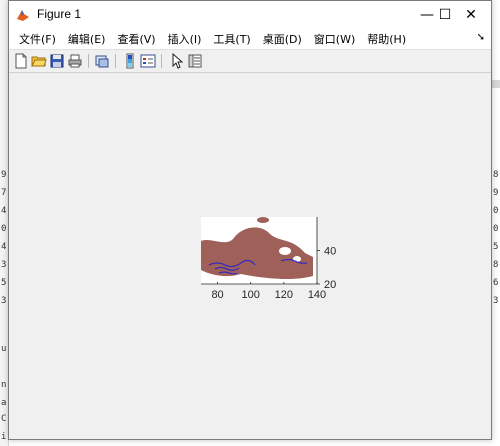 Image resolution: width=500 pixels, height=446 pixels. What do you see at coordinates (334, 39) in the screenshot?
I see `menu-window: 窗口(W)` at bounding box center [334, 39].